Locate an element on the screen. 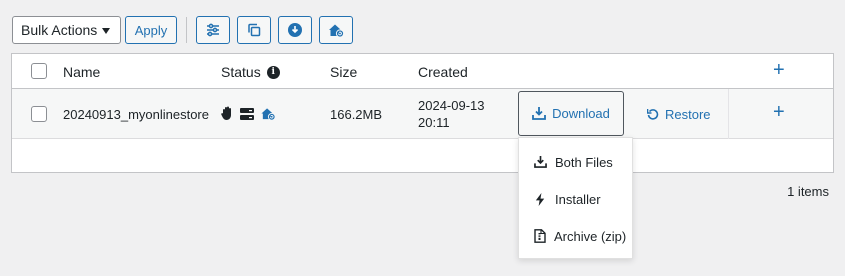 The image size is (845, 276). copy-button is located at coordinates (254, 30).